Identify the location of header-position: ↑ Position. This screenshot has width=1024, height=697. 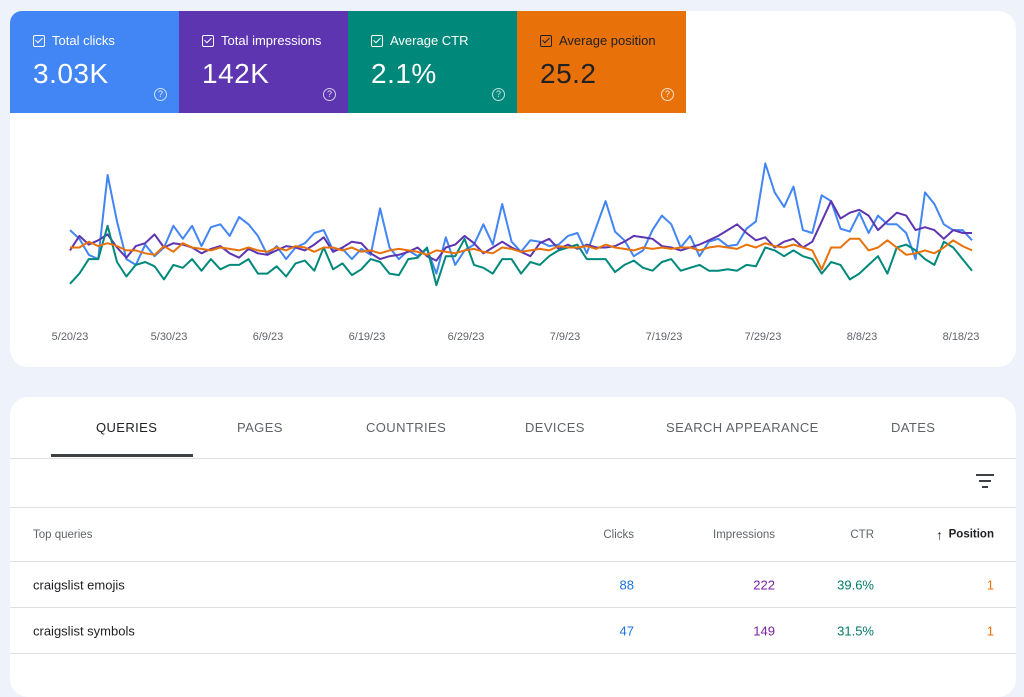
(965, 534).